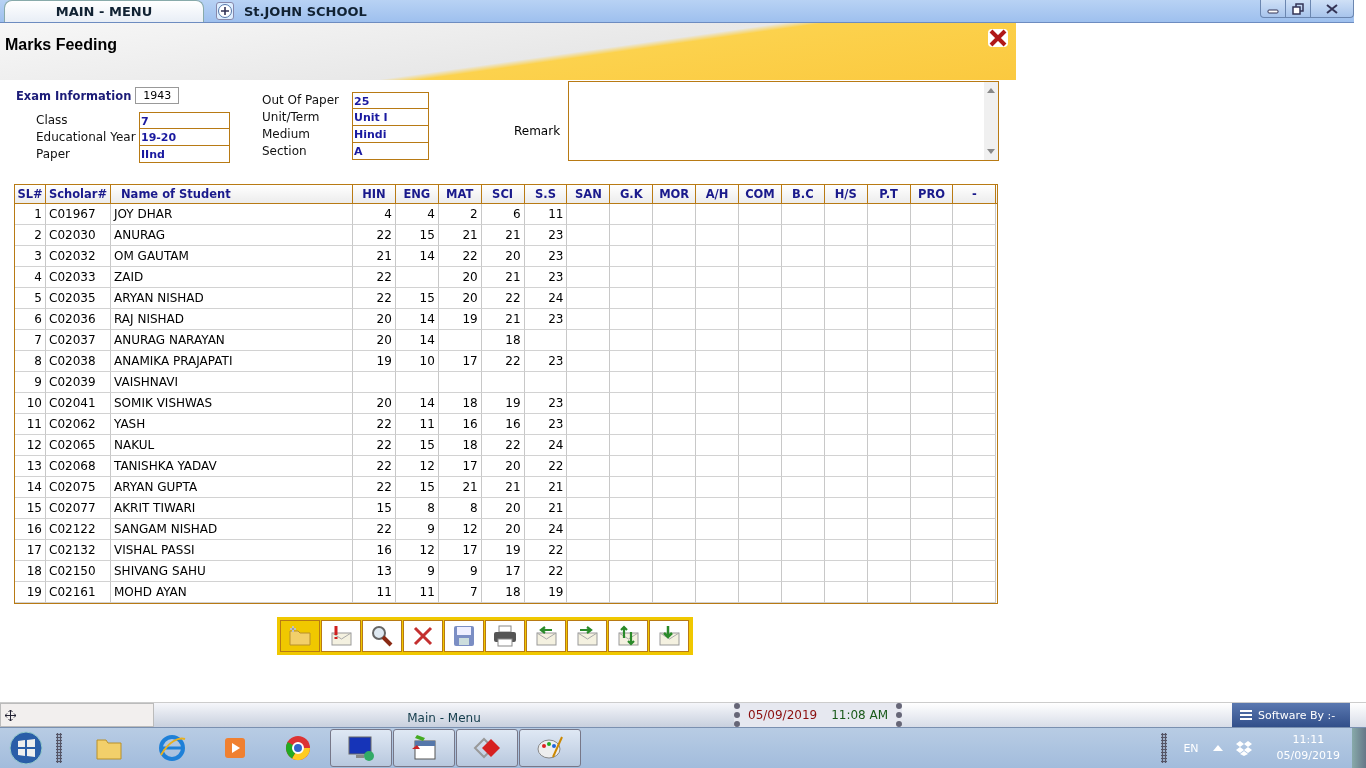 Image resolution: width=1366 pixels, height=768 pixels. I want to click on table-cell: 8, so click(460, 508).